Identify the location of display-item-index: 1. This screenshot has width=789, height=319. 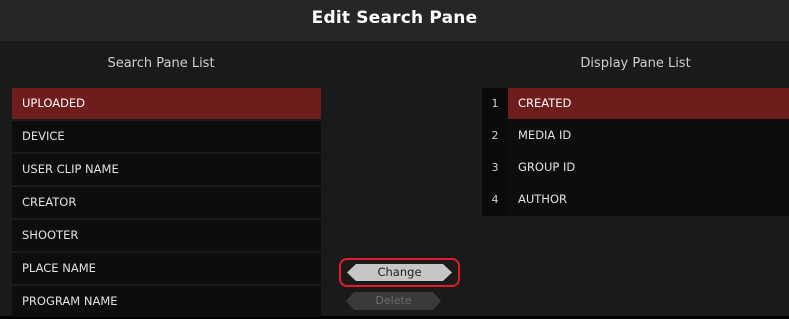
(495, 103).